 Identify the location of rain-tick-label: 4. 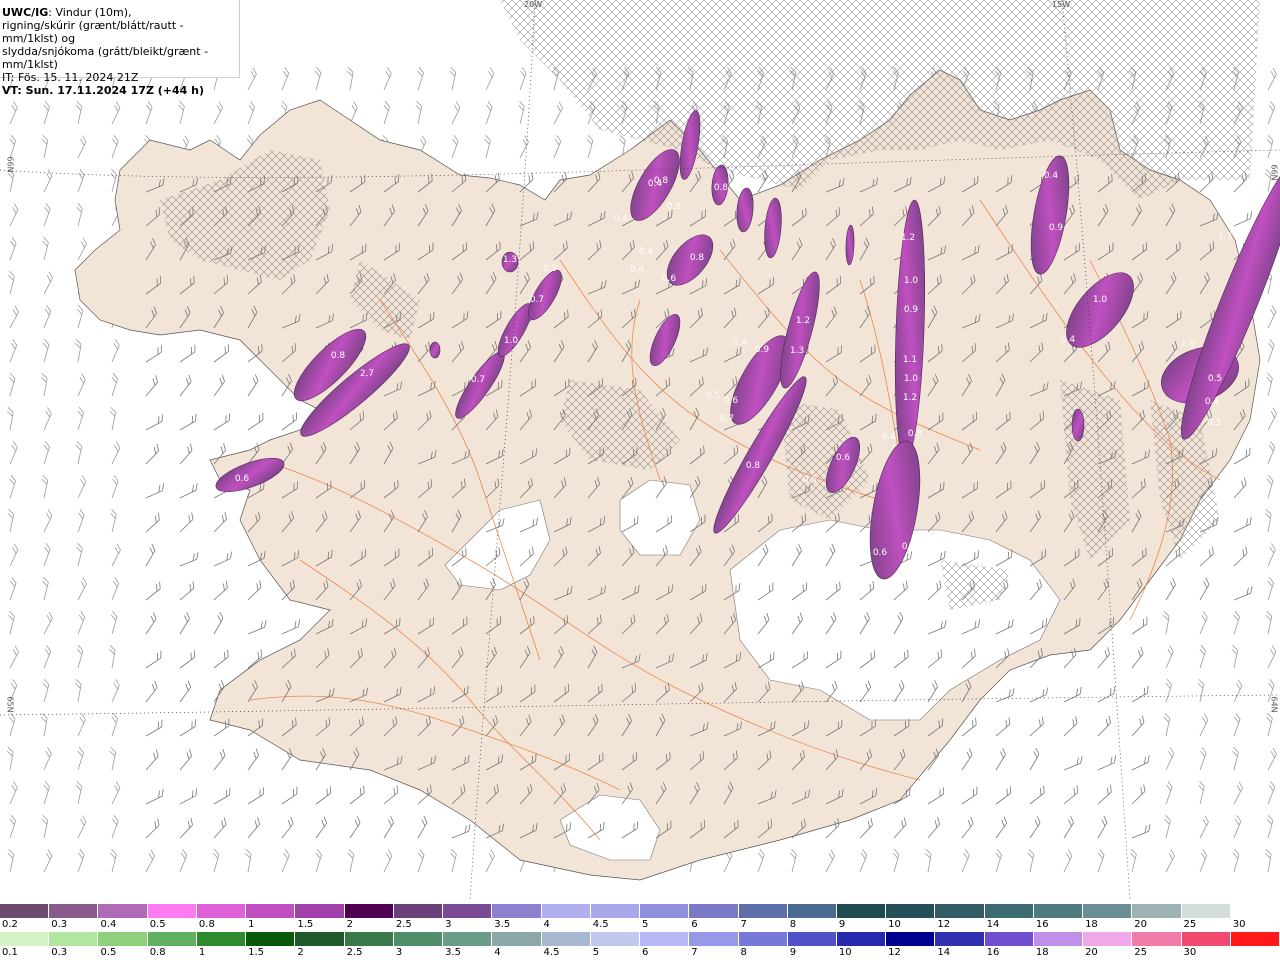
(497, 952).